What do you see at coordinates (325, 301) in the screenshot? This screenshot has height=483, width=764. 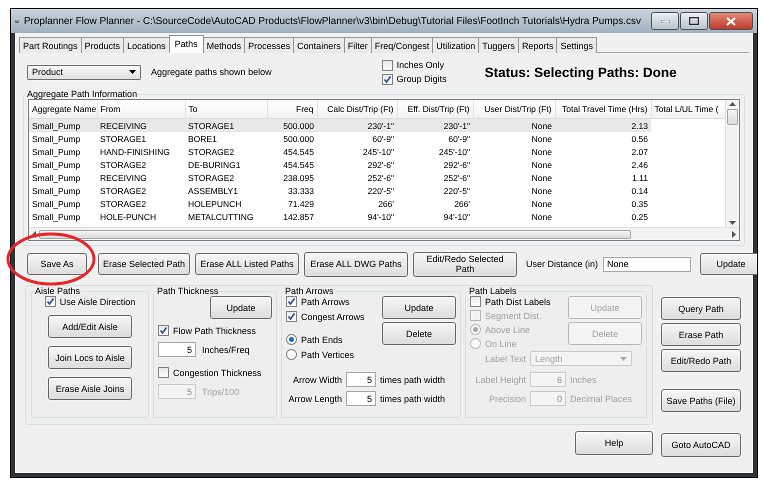 I see `checkbox-label: Path Arrows` at bounding box center [325, 301].